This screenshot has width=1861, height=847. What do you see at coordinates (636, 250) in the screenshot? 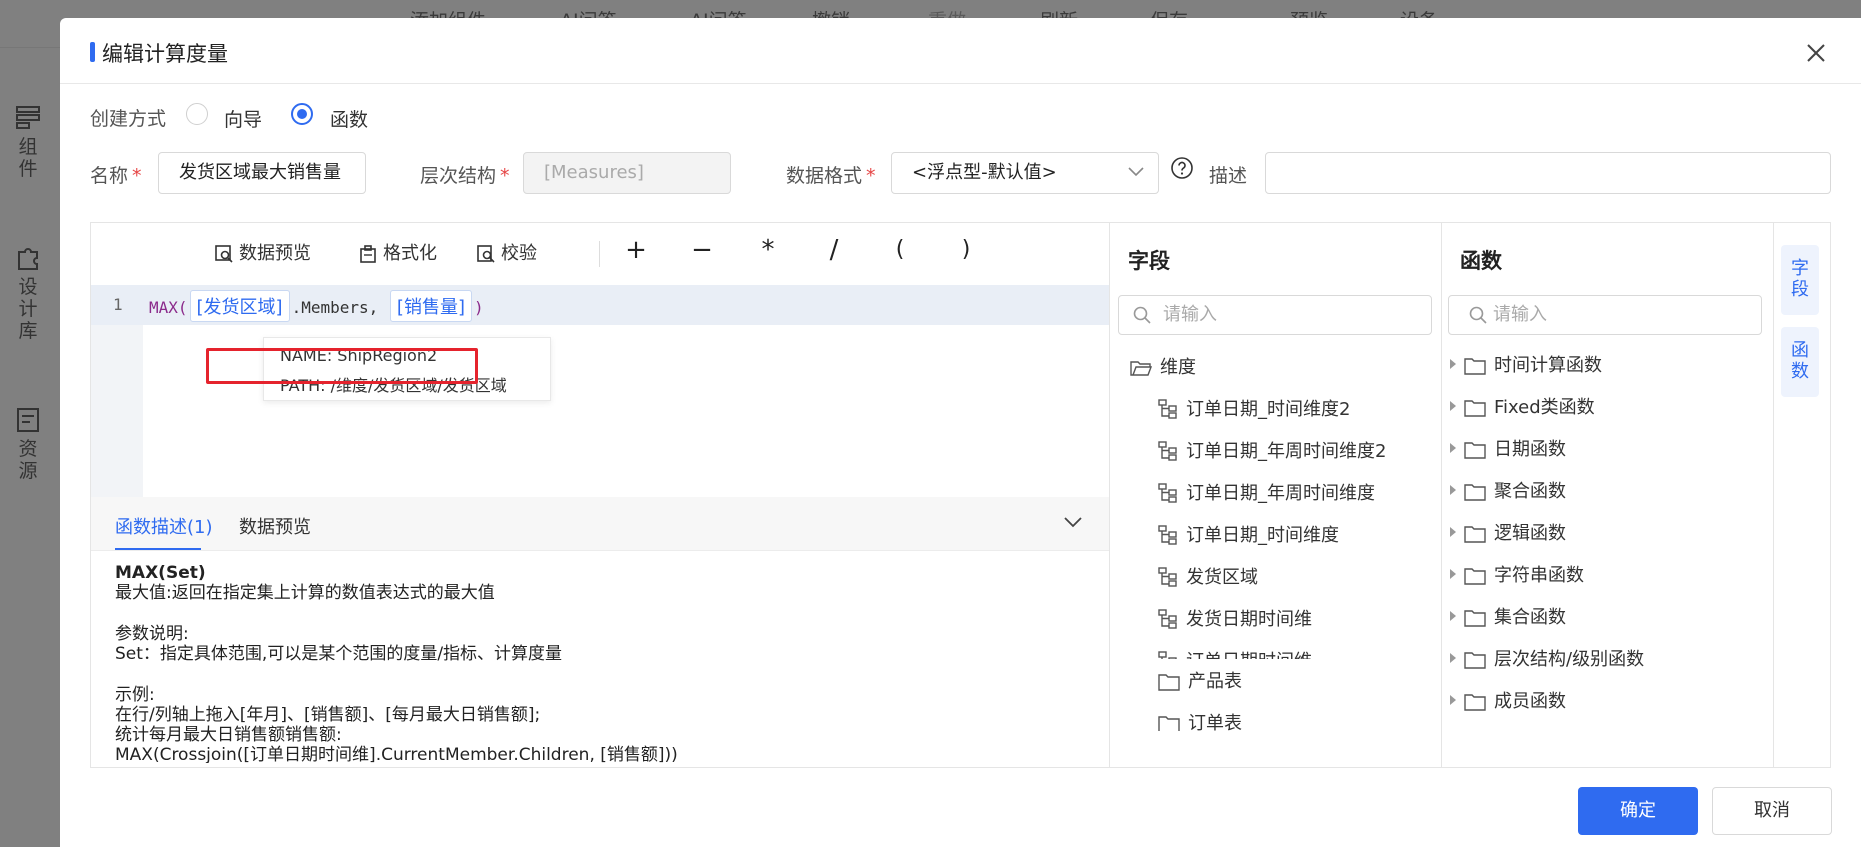
I see `operator-plus: +` at bounding box center [636, 250].